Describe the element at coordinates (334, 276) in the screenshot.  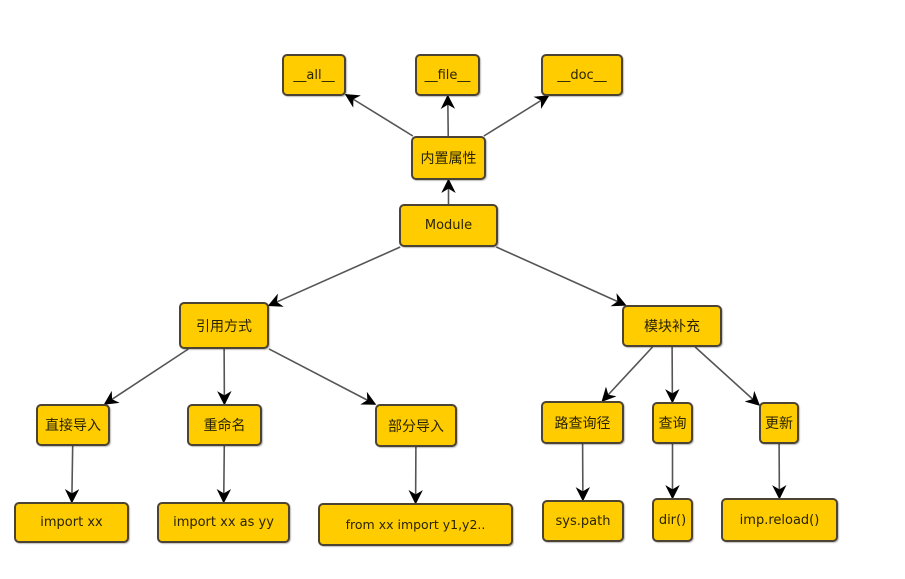
I see `edge-module-to-ref_ways` at that location.